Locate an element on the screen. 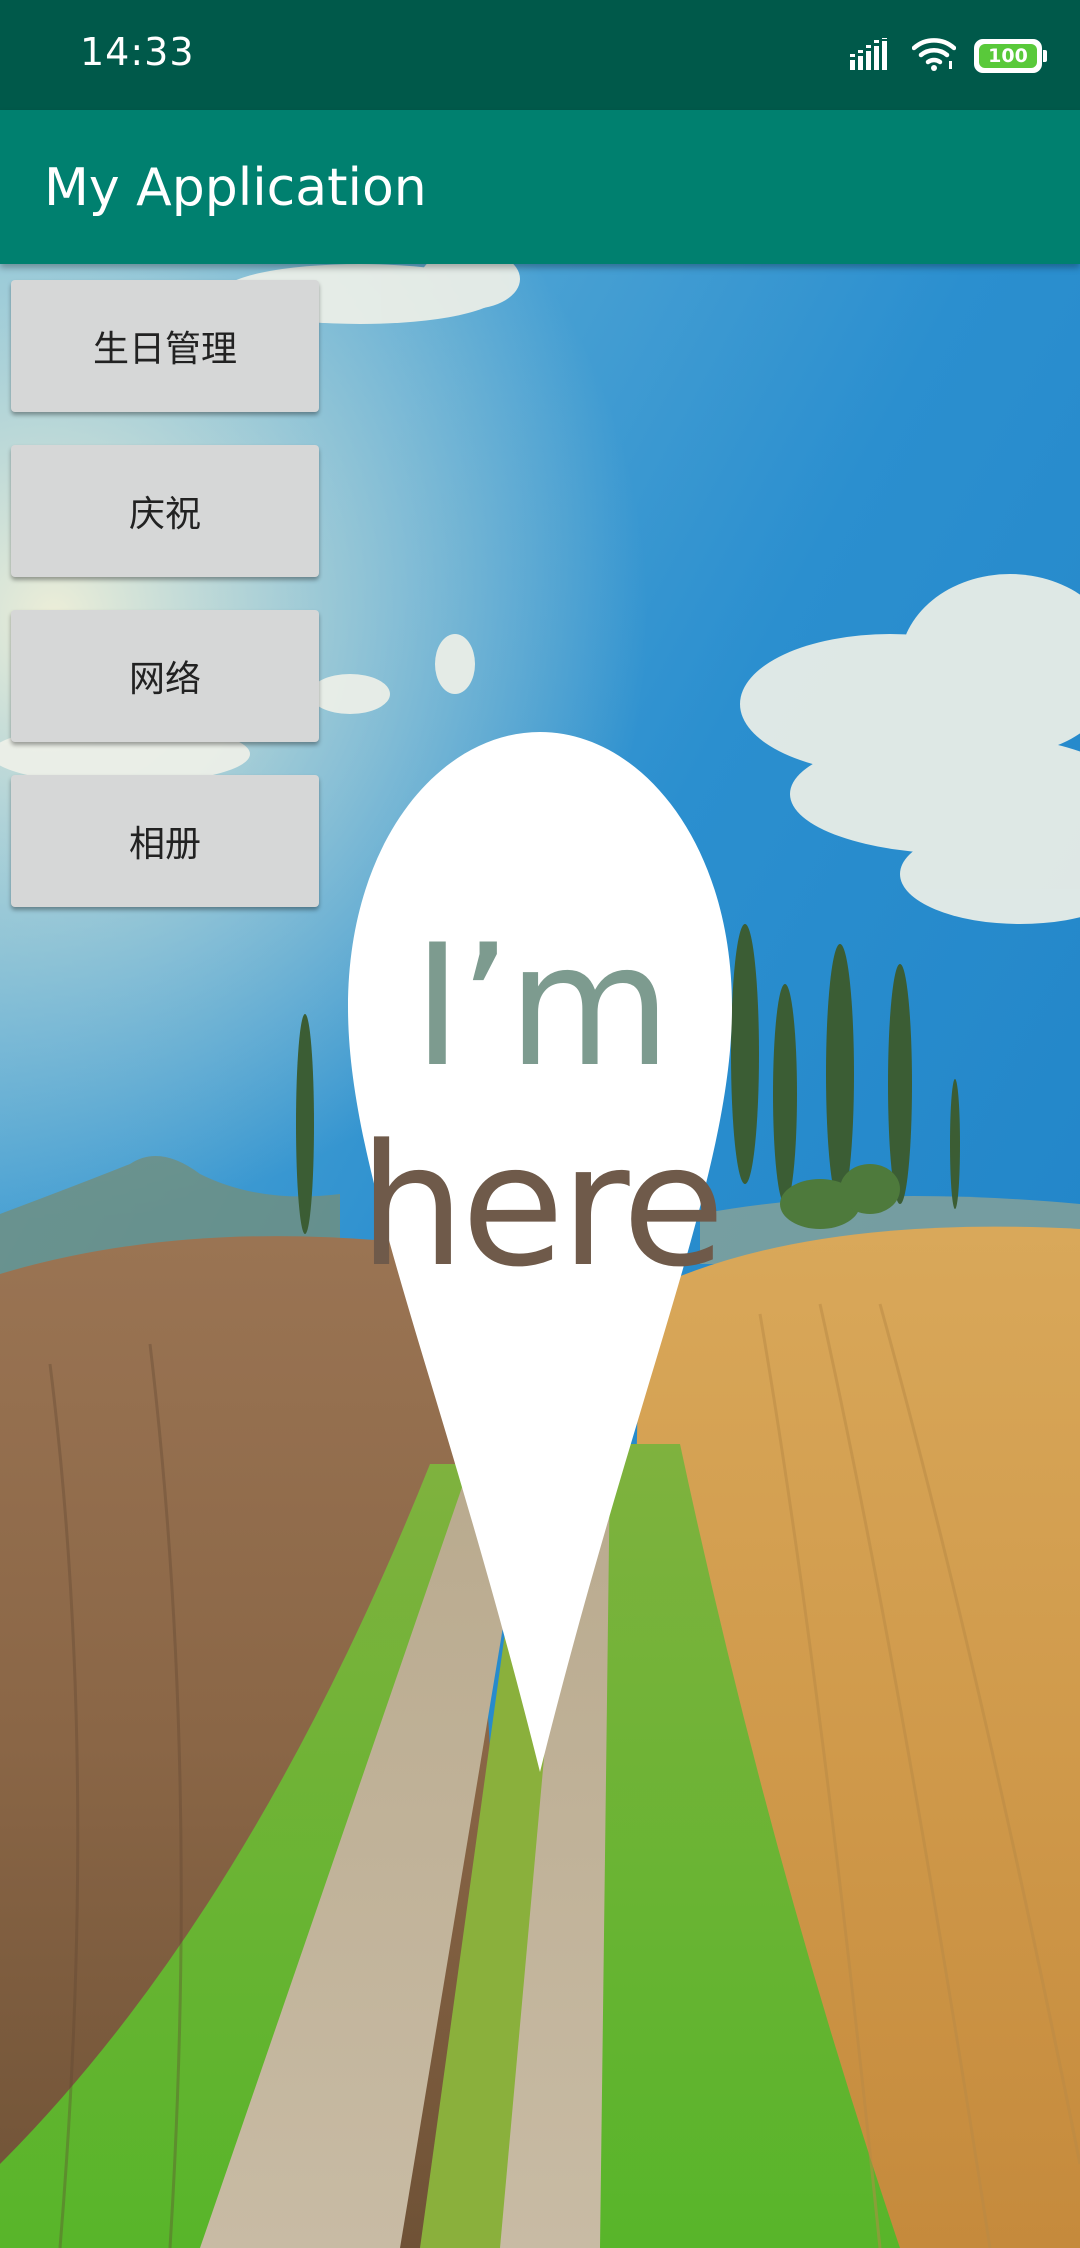 This screenshot has height=2248, width=1080. status-icons: 100 is located at coordinates (948, 56).